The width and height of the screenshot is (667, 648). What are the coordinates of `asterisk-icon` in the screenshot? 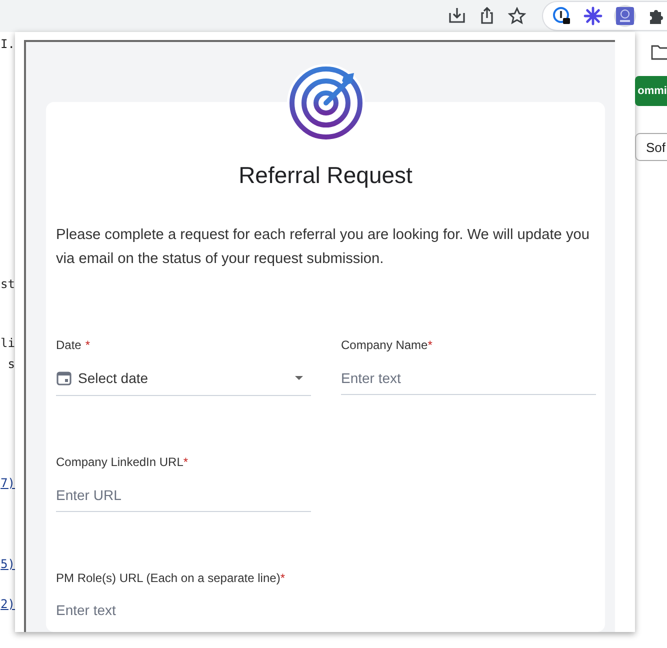 It's located at (593, 16).